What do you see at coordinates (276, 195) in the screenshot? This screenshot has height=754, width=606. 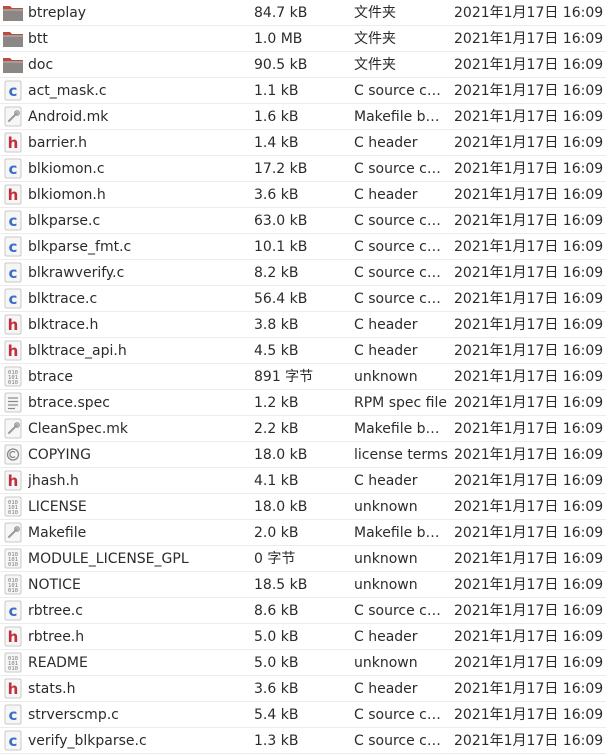 I see `file-size: 3.6 kB` at bounding box center [276, 195].